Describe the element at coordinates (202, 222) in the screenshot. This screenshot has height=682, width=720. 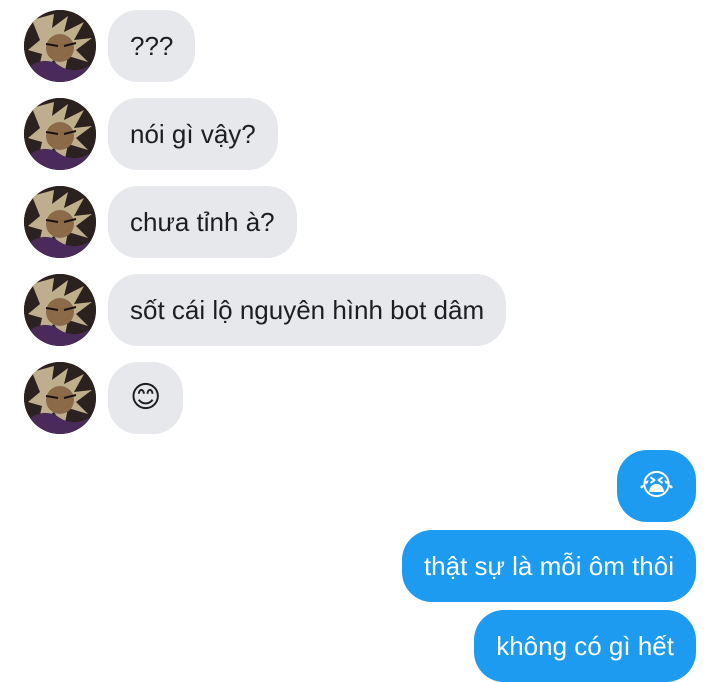
I see `message-bubble-incoming: chưa tỉnh à?` at that location.